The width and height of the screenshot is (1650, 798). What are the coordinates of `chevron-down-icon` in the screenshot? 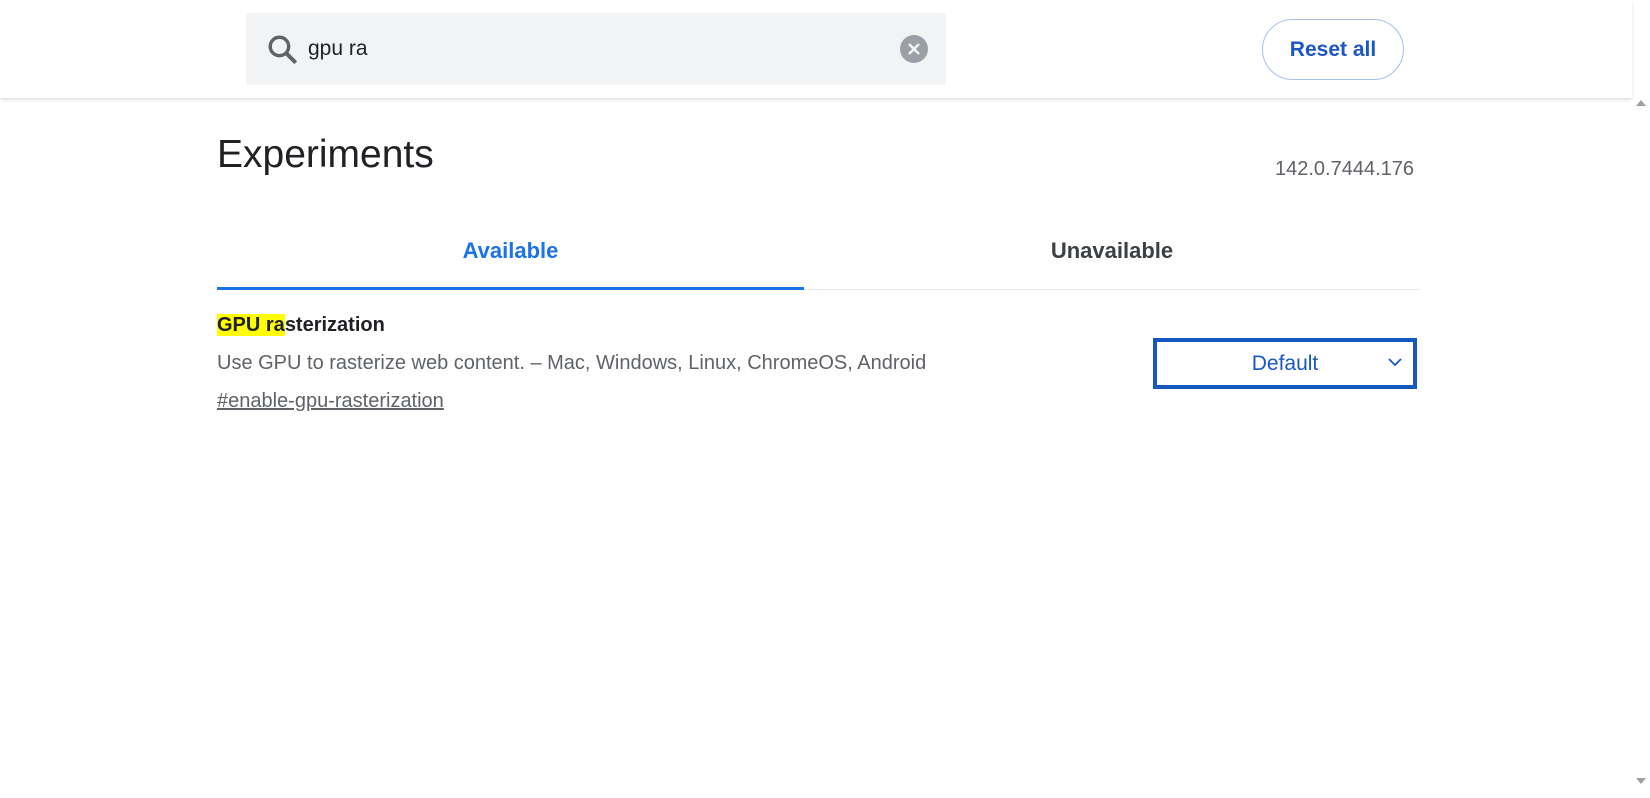 It's located at (1395, 362).